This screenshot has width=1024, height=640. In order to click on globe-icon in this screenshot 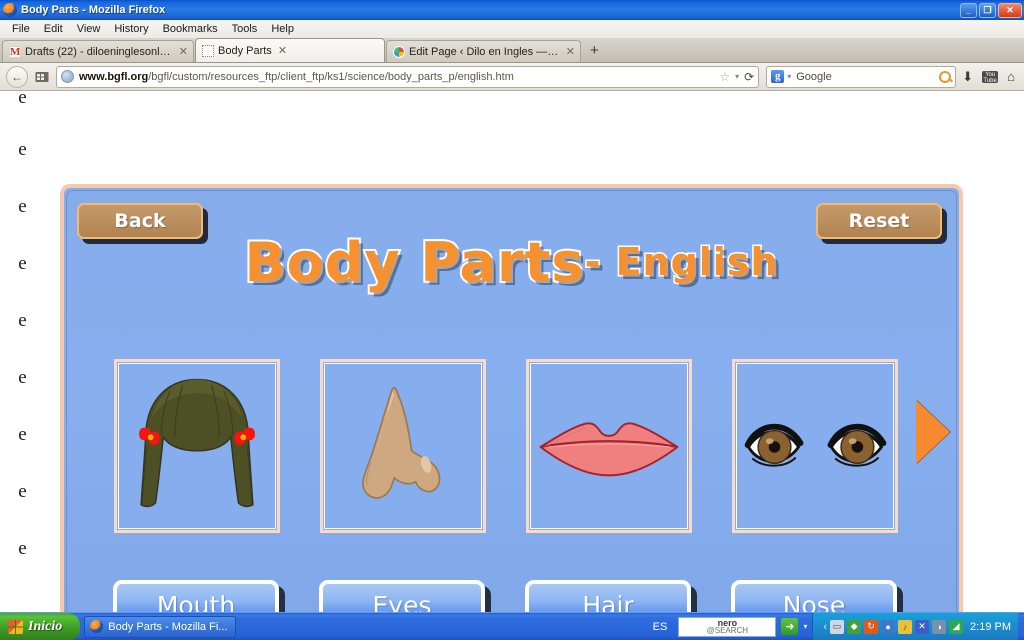, I will do `click(67, 76)`.